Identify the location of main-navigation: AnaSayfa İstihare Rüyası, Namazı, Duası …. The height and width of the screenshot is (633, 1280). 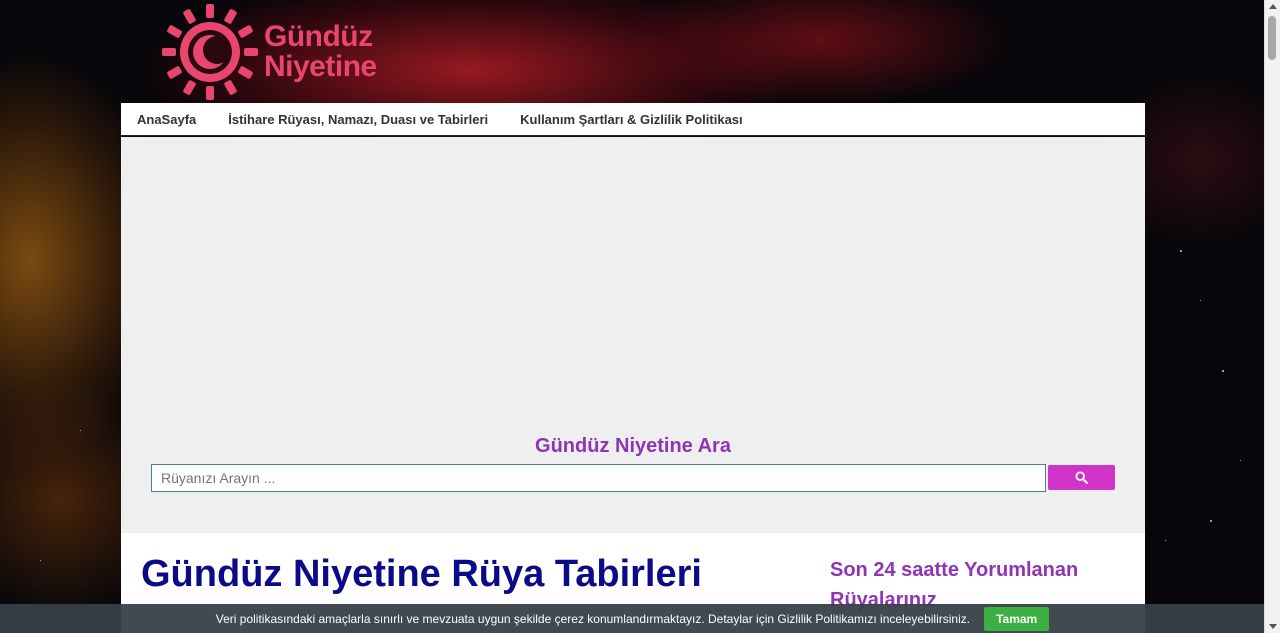
(633, 119).